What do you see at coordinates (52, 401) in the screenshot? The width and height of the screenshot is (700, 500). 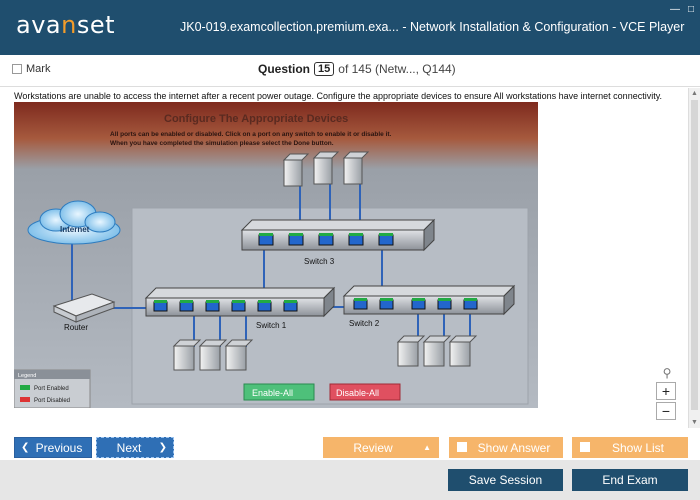 I see `legend-disabled: Port Disabled` at bounding box center [52, 401].